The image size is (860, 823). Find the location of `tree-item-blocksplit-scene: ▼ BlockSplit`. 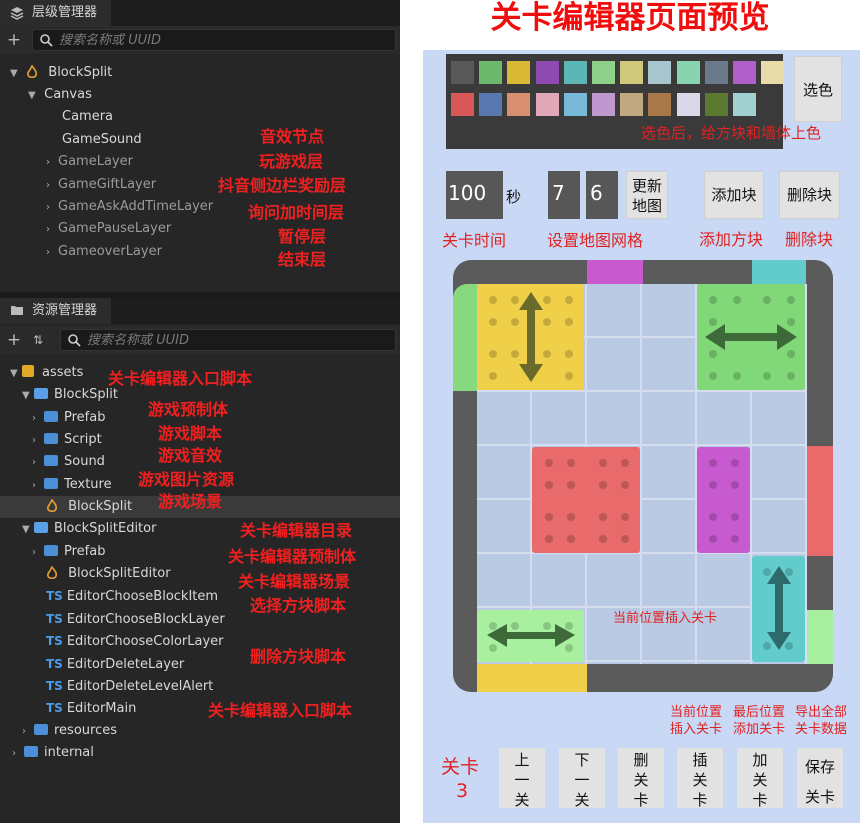

tree-item-blocksplit-scene: ▼ BlockSplit is located at coordinates (61, 73).